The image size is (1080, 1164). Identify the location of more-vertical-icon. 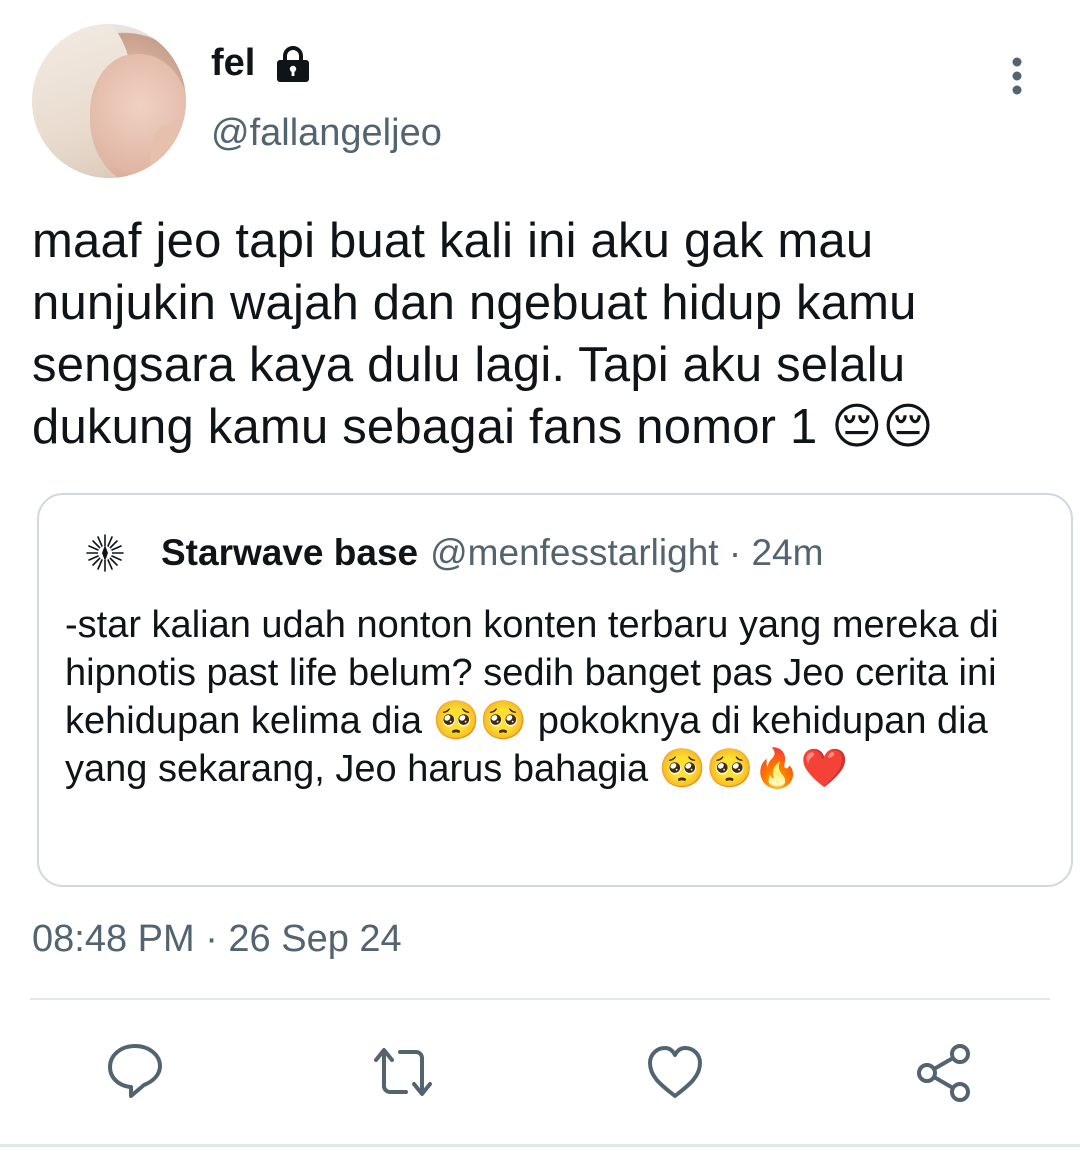
(1017, 76).